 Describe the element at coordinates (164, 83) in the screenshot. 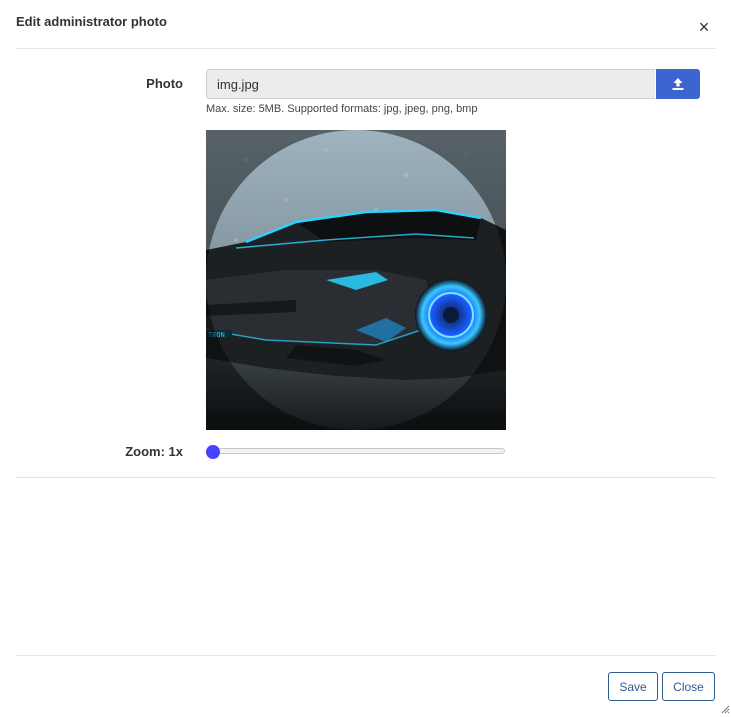

I see `photo-label: Photo` at that location.